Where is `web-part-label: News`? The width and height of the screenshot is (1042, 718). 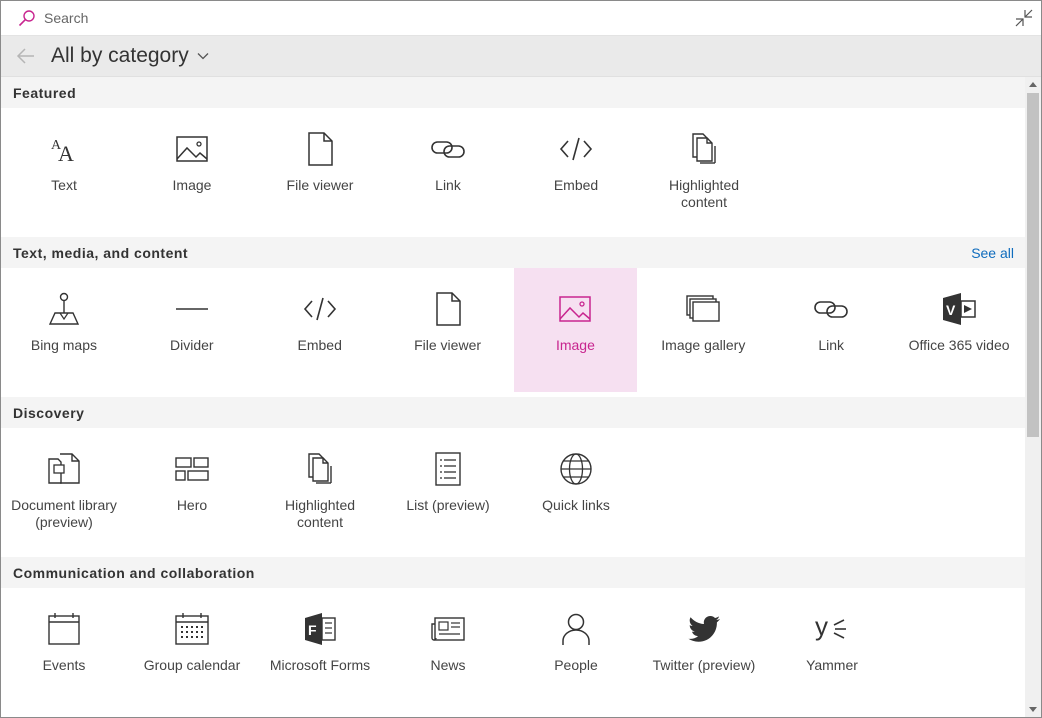 web-part-label: News is located at coordinates (448, 665).